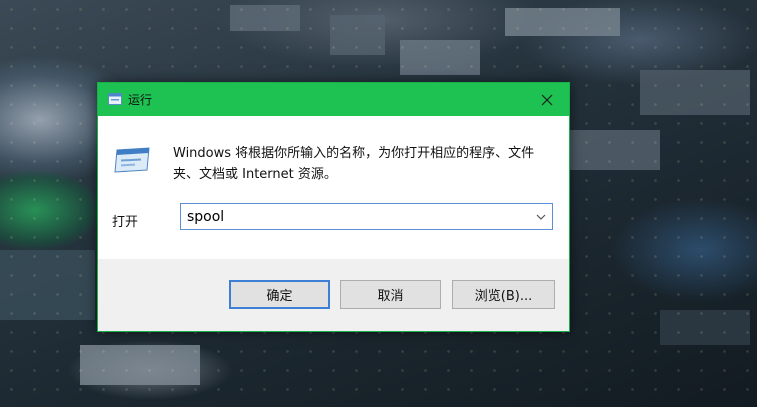 This screenshot has width=757, height=407. I want to click on title-bar: 运行, so click(333, 99).